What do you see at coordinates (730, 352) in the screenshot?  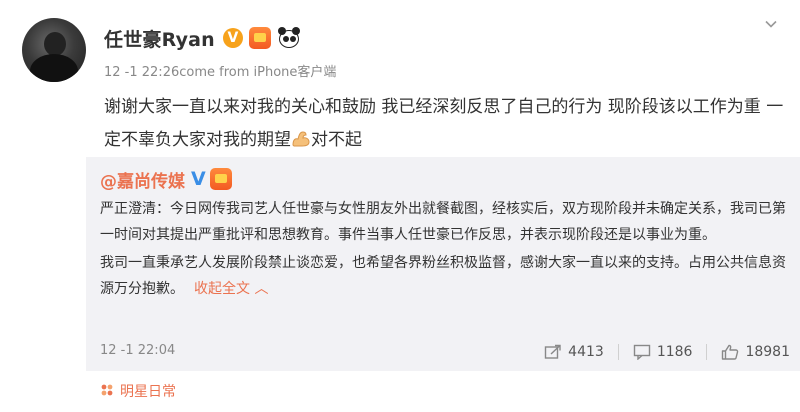 I see `thumbs-up-icon` at bounding box center [730, 352].